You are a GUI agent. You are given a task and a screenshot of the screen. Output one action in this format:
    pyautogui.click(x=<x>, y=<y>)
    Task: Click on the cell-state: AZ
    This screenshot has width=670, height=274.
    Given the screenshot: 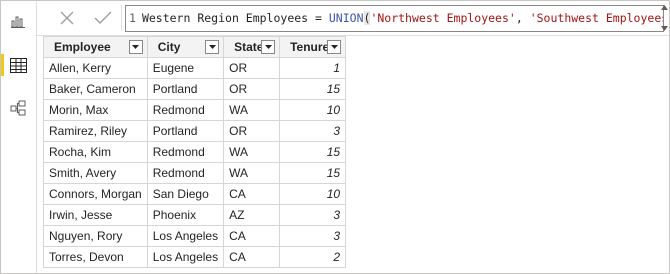 What is the action you would take?
    pyautogui.click(x=252, y=215)
    